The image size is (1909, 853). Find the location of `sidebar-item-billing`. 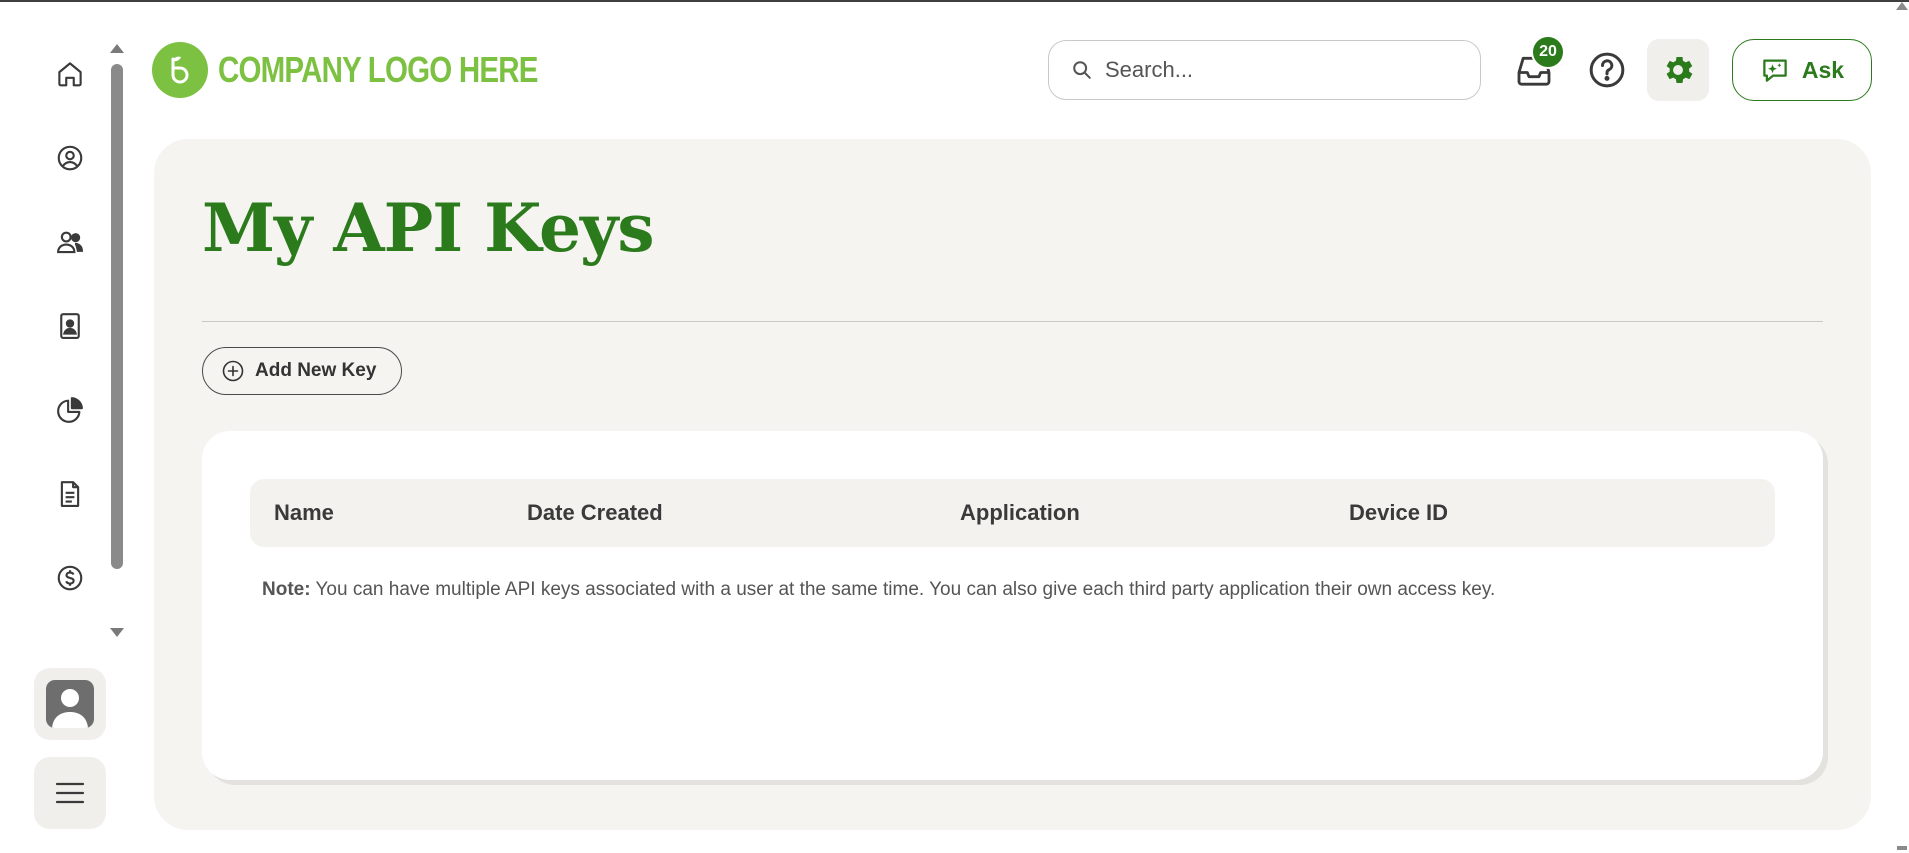

sidebar-item-billing is located at coordinates (70, 578).